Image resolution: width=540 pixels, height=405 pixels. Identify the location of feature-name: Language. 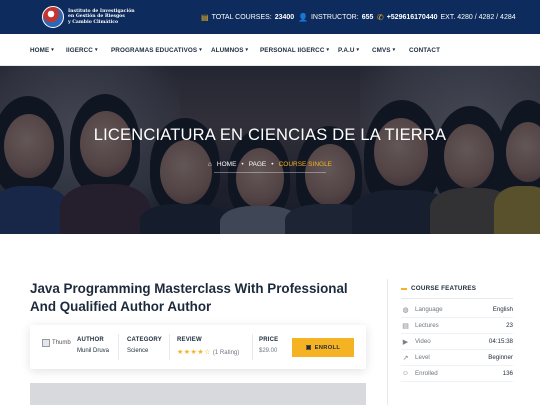
(429, 309).